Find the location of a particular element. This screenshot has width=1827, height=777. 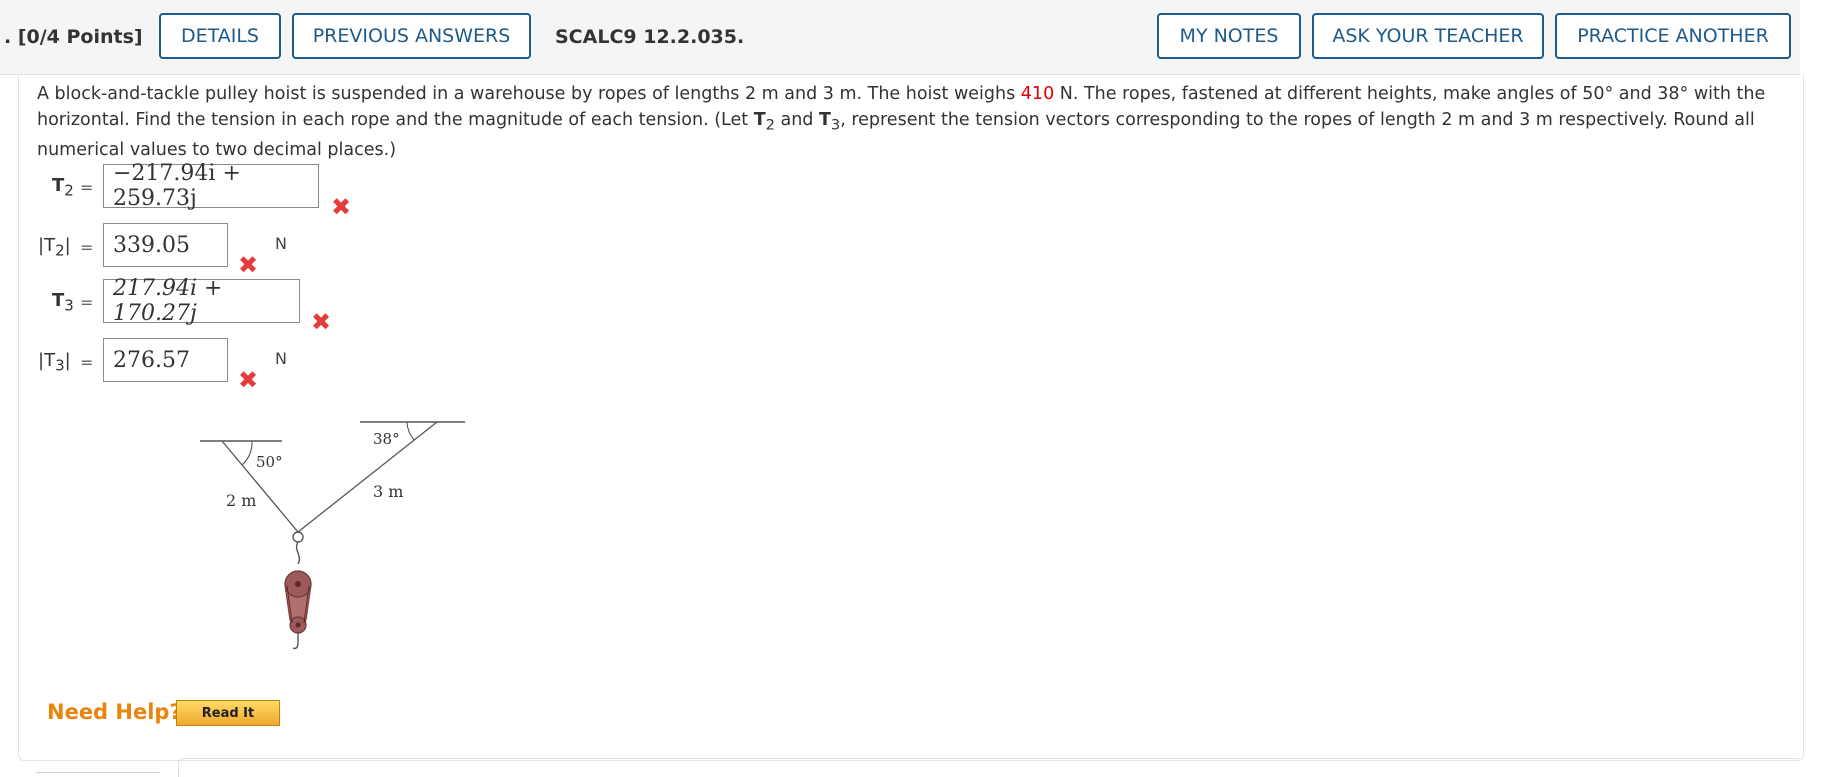

question-id: SCALC9 12.2.035. is located at coordinates (650, 37).